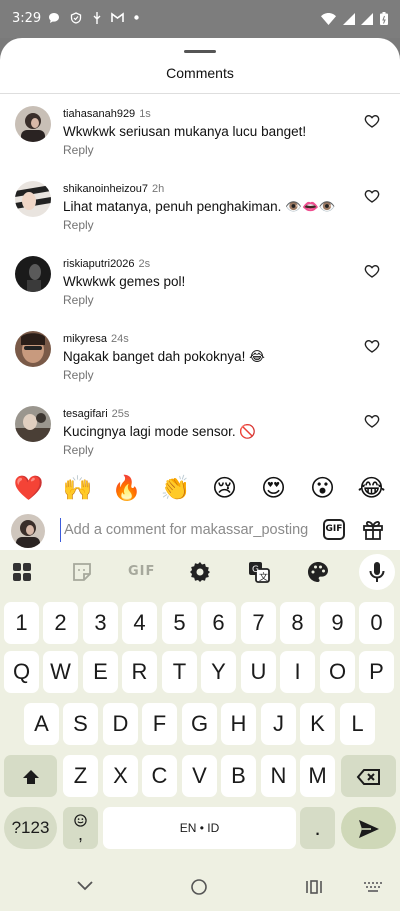 This screenshot has height=911, width=400. Describe the element at coordinates (82, 572) in the screenshot. I see `sticker-icon` at that location.